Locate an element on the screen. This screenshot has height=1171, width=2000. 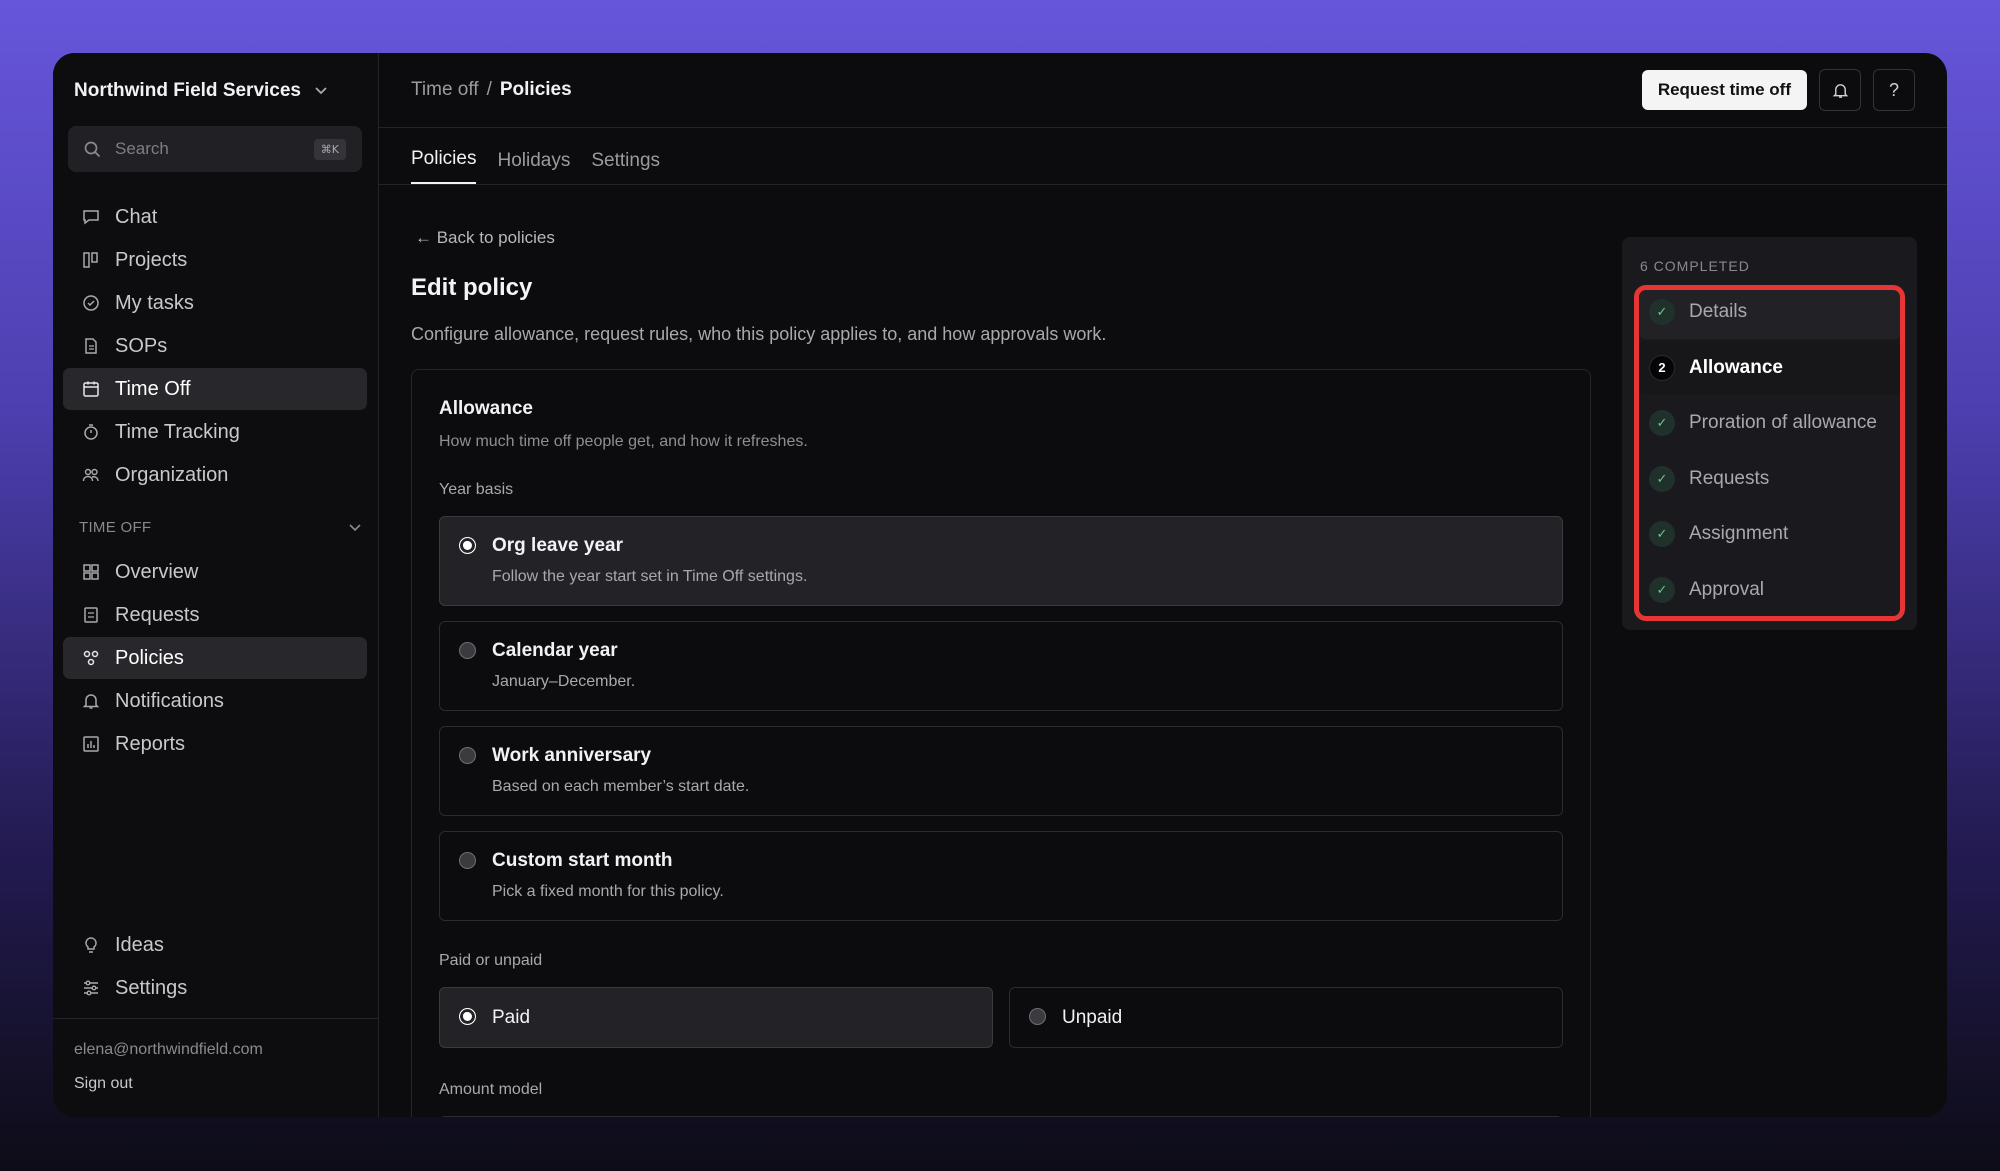
nav-item-label: Chat is located at coordinates (136, 216).